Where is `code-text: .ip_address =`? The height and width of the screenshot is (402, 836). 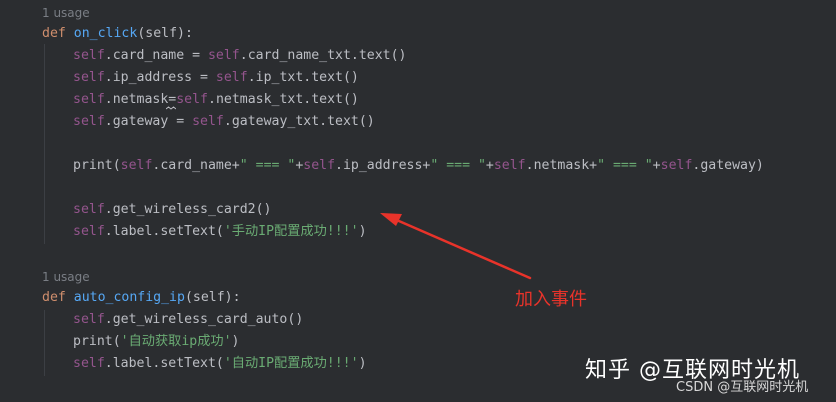 code-text: .ip_address = is located at coordinates (160, 77).